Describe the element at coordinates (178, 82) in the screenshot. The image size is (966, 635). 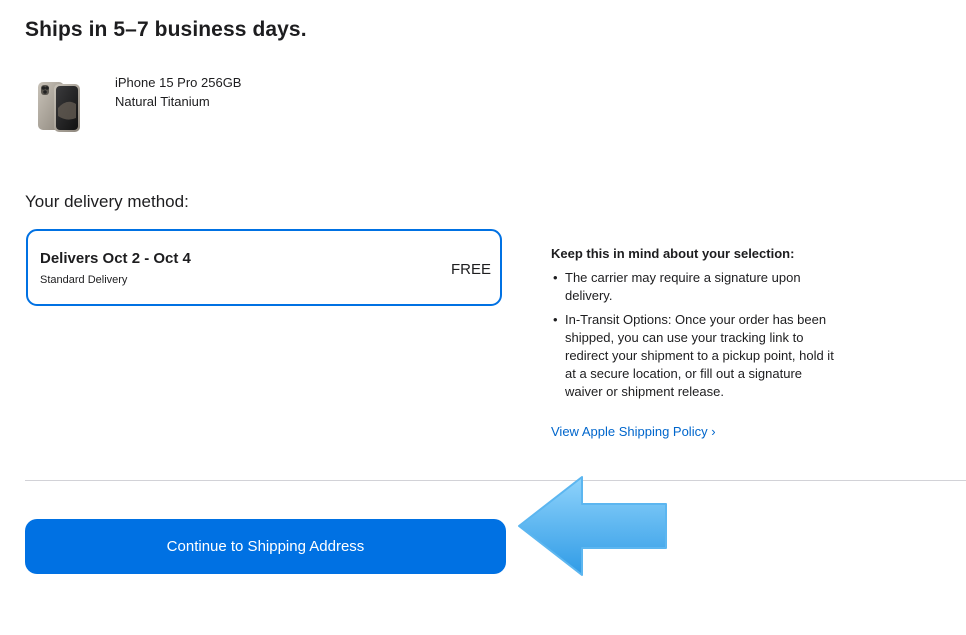
I see `product-name: iPhone 15 Pro 256GB` at that location.